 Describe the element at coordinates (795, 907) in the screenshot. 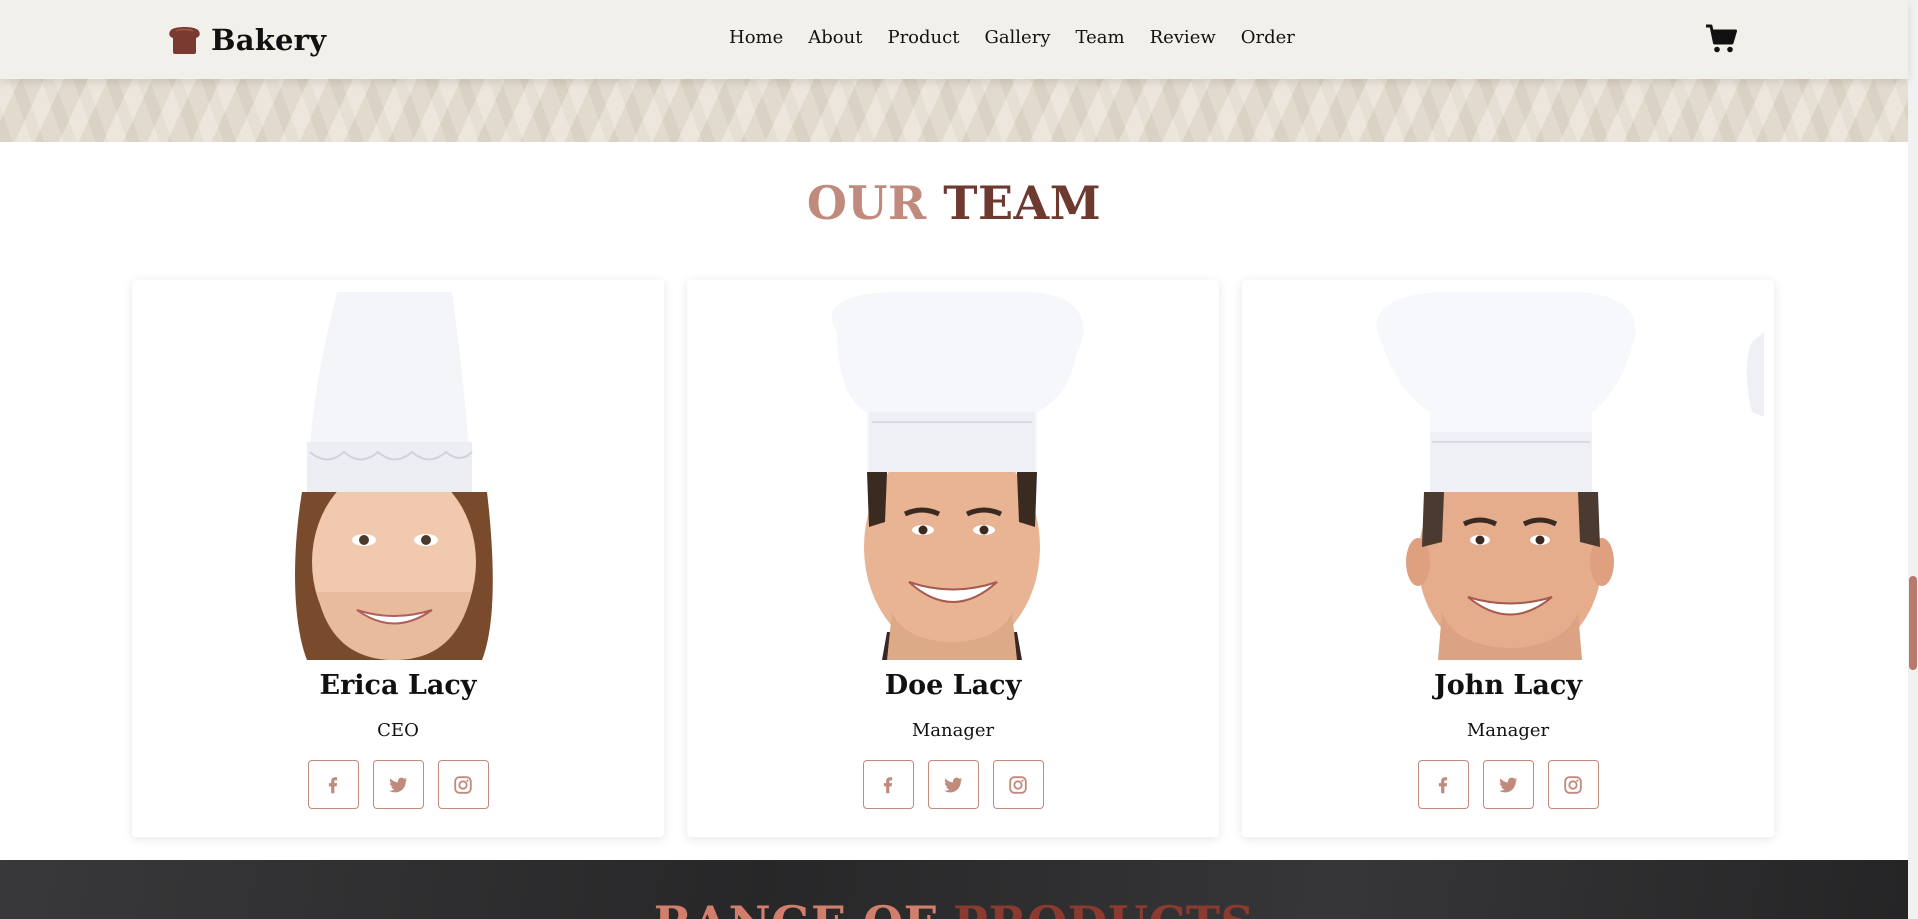

I see `products-title-main: RANGE OF` at that location.